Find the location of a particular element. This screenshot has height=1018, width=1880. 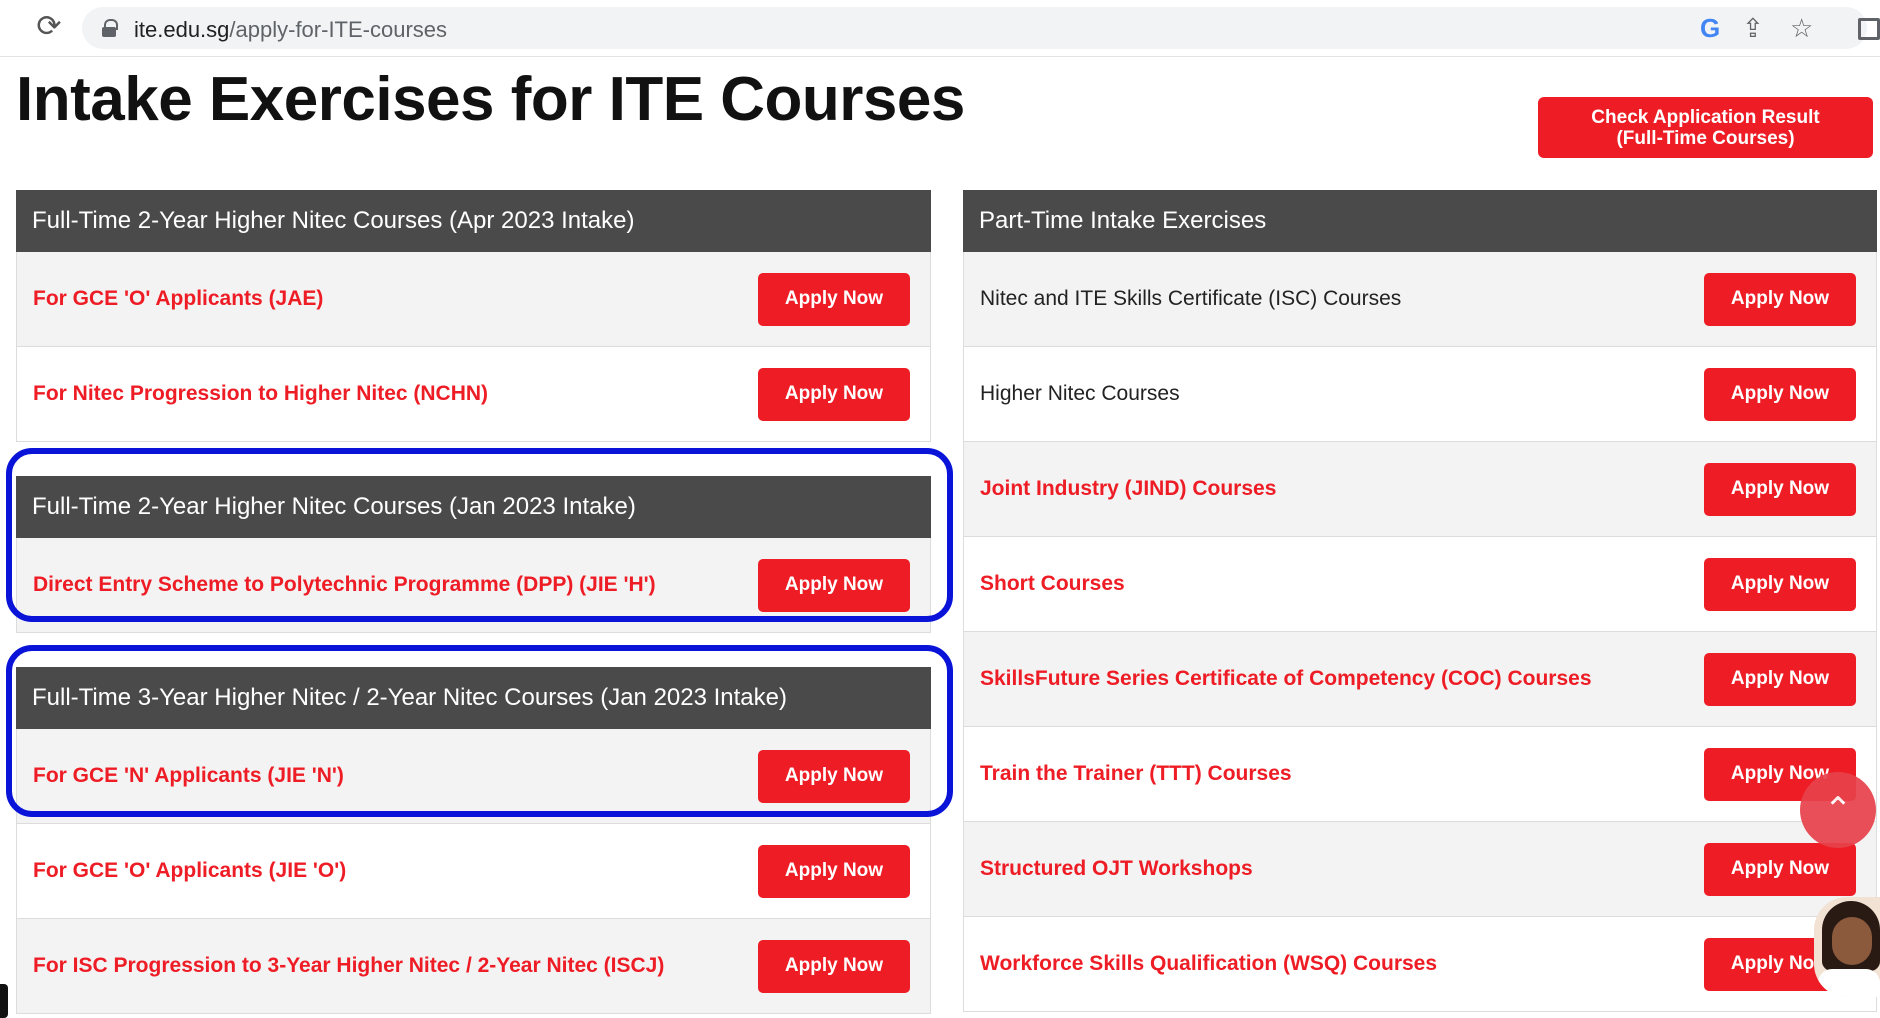

list-item: Joint Industry (JIND) Courses Apply Now is located at coordinates (1420, 489).